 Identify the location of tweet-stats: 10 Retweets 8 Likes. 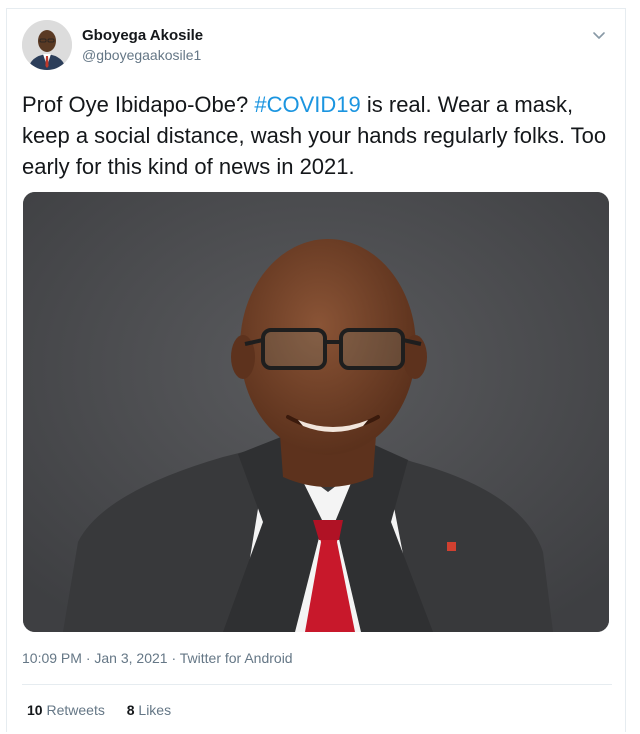
(108, 710).